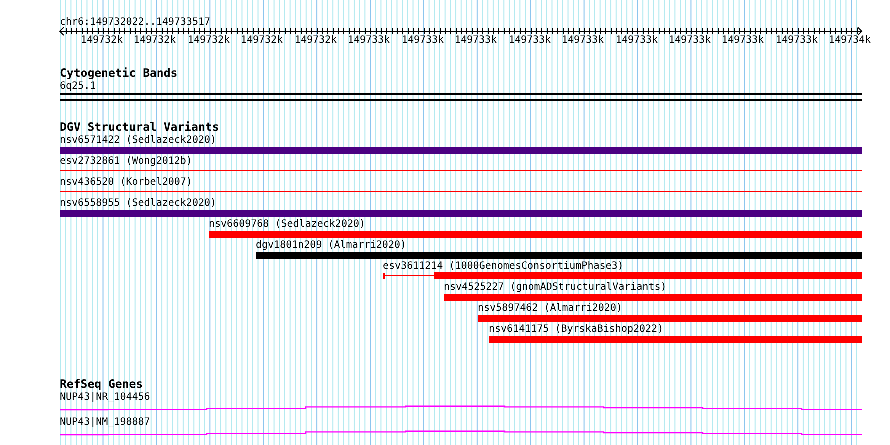 The image size is (890, 445). I want to click on variant-label: esv3611214 (1000GenomesConsortiumPhase3), so click(503, 266).